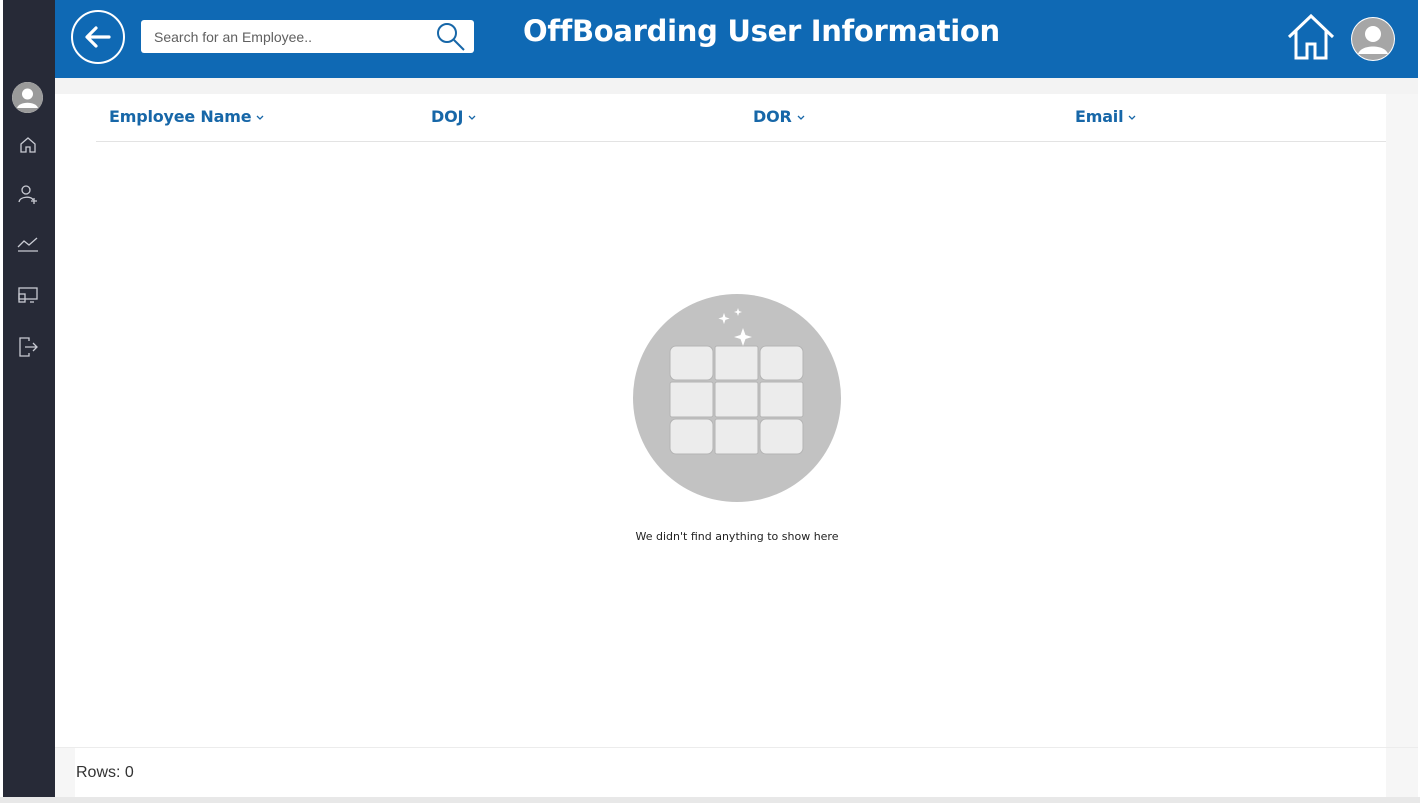 The height and width of the screenshot is (803, 1420). What do you see at coordinates (283, 36) in the screenshot?
I see `search-input` at bounding box center [283, 36].